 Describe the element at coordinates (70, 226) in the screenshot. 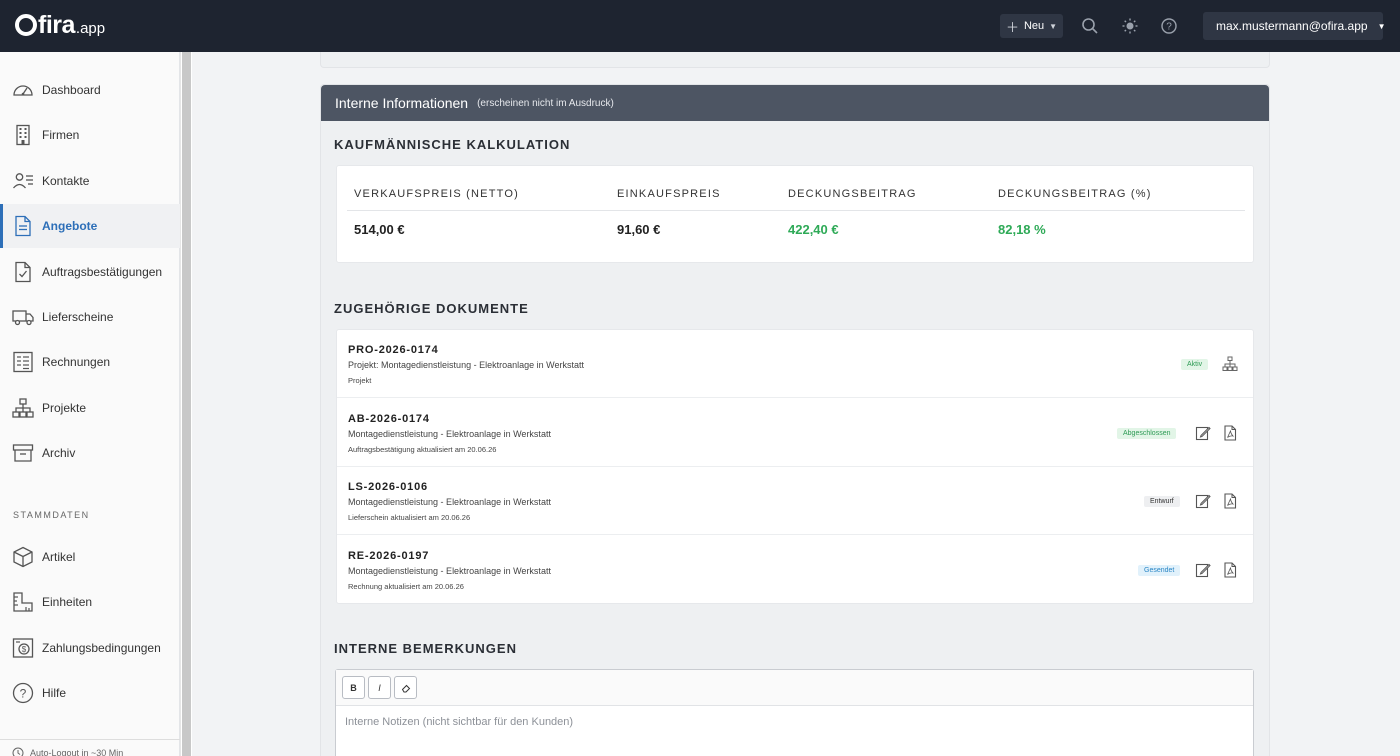

I see `sidebar-item-label: Angebote` at that location.